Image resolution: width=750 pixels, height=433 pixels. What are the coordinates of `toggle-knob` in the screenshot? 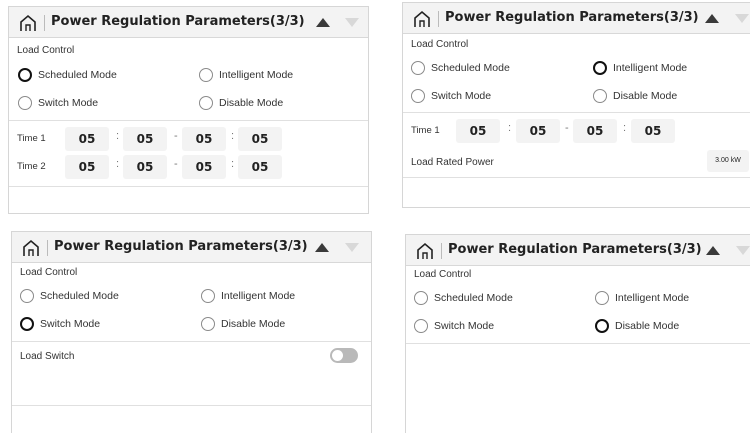 It's located at (337, 355).